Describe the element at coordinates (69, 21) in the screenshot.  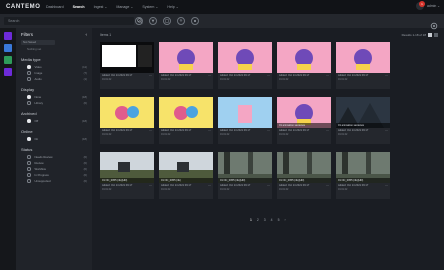
I see `search-input: Search` at that location.